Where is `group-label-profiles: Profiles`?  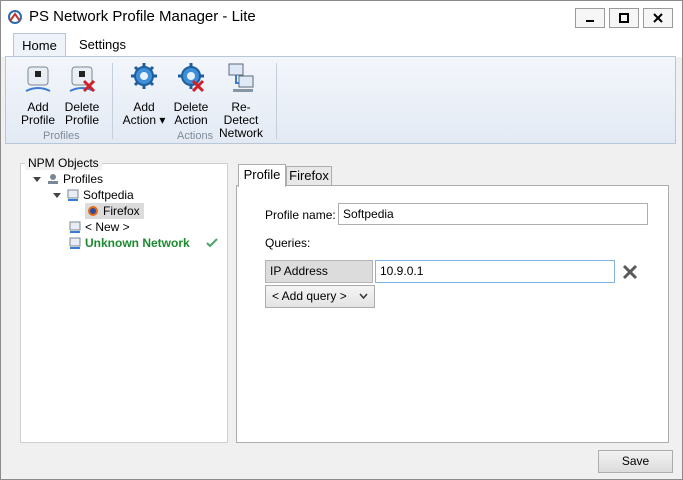
group-label-profiles: Profiles is located at coordinates (61, 136).